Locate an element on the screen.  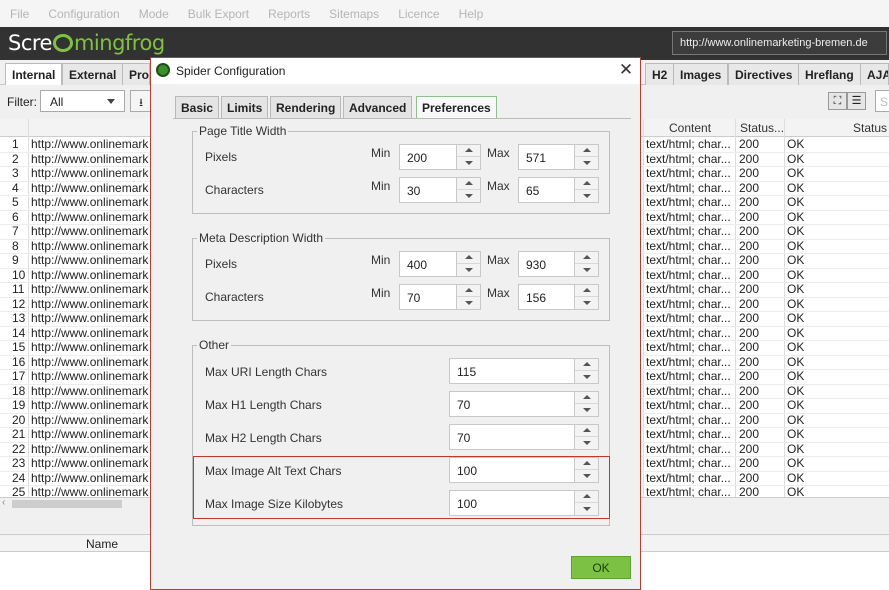
menu-help: Help is located at coordinates (471, 14).